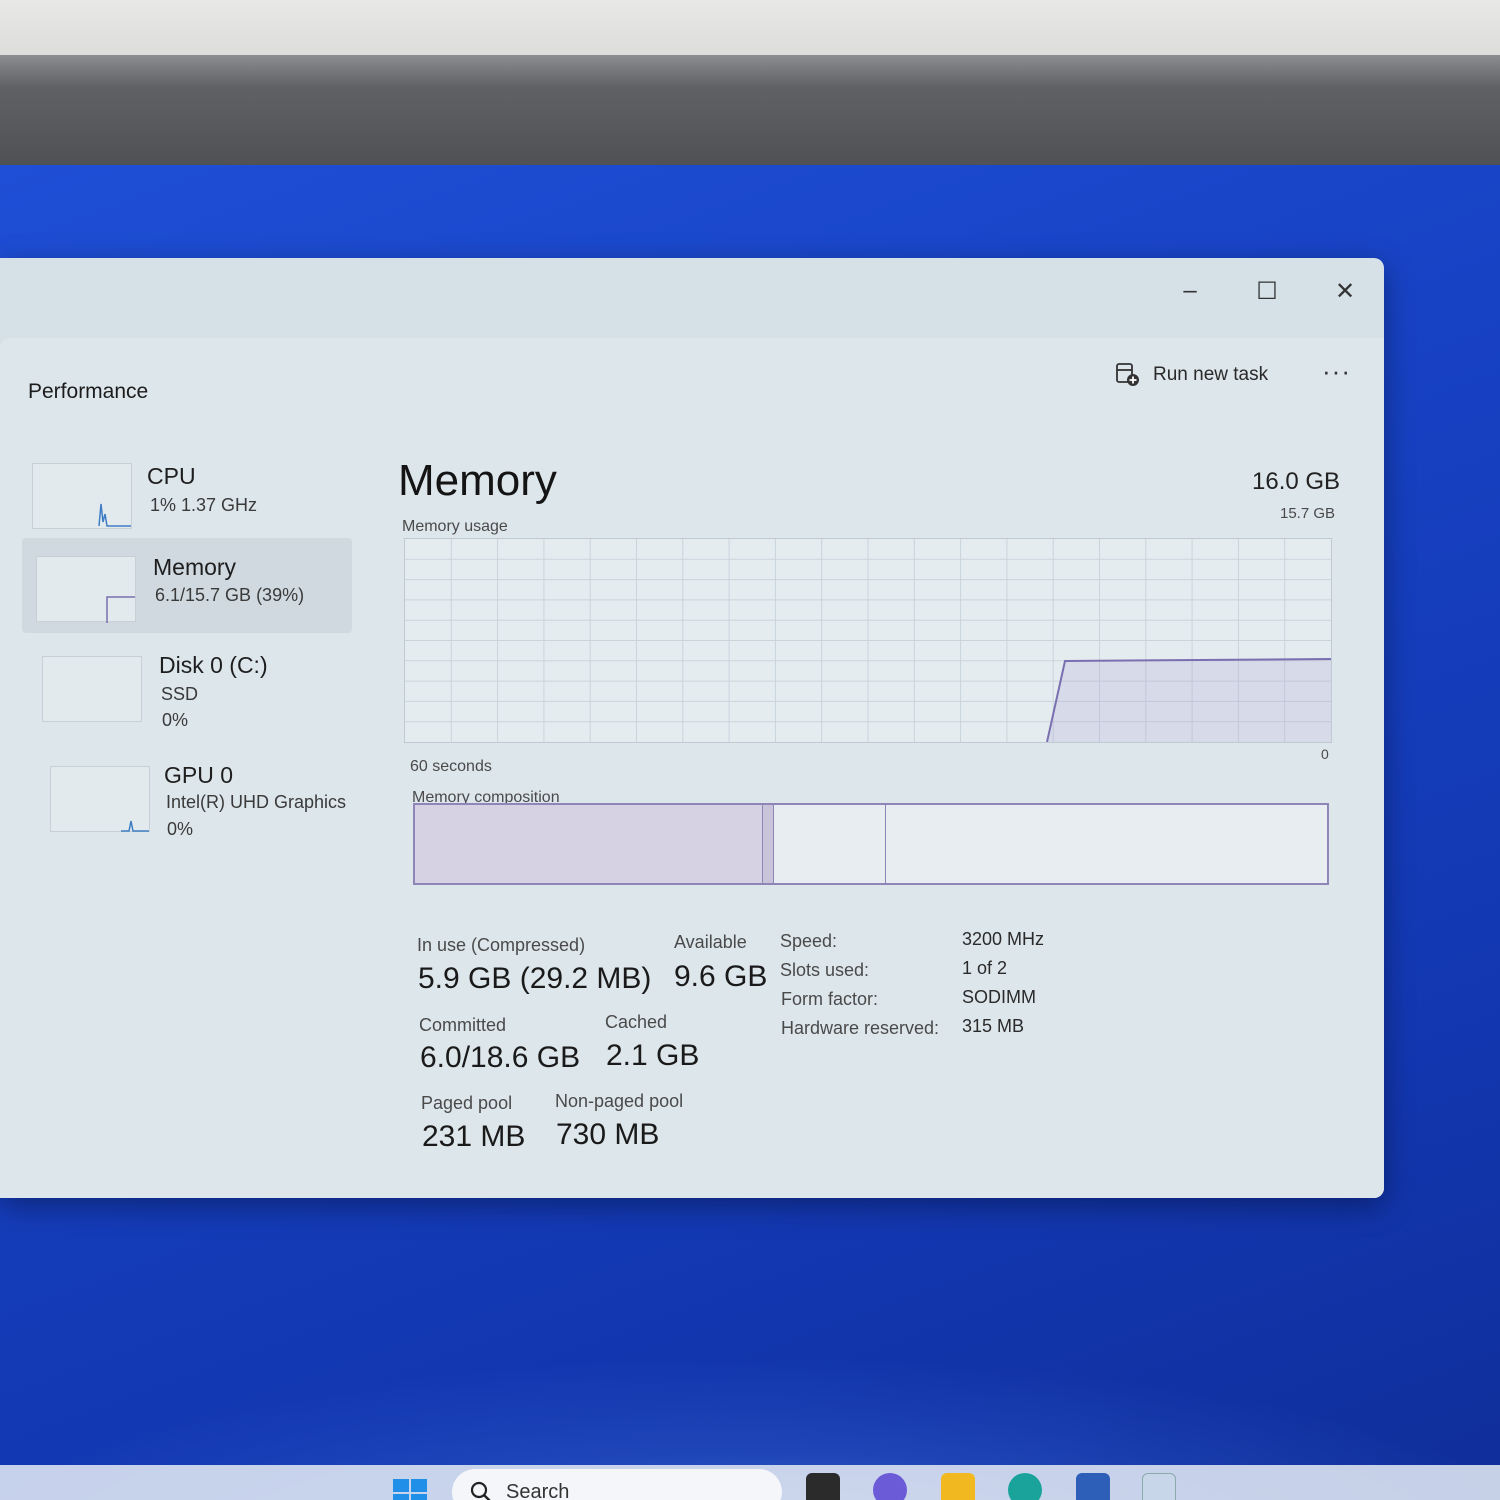 This screenshot has width=1500, height=1500. What do you see at coordinates (860, 1028) in the screenshot?
I see `hardware-reserved-label: Hardware reserved:` at bounding box center [860, 1028].